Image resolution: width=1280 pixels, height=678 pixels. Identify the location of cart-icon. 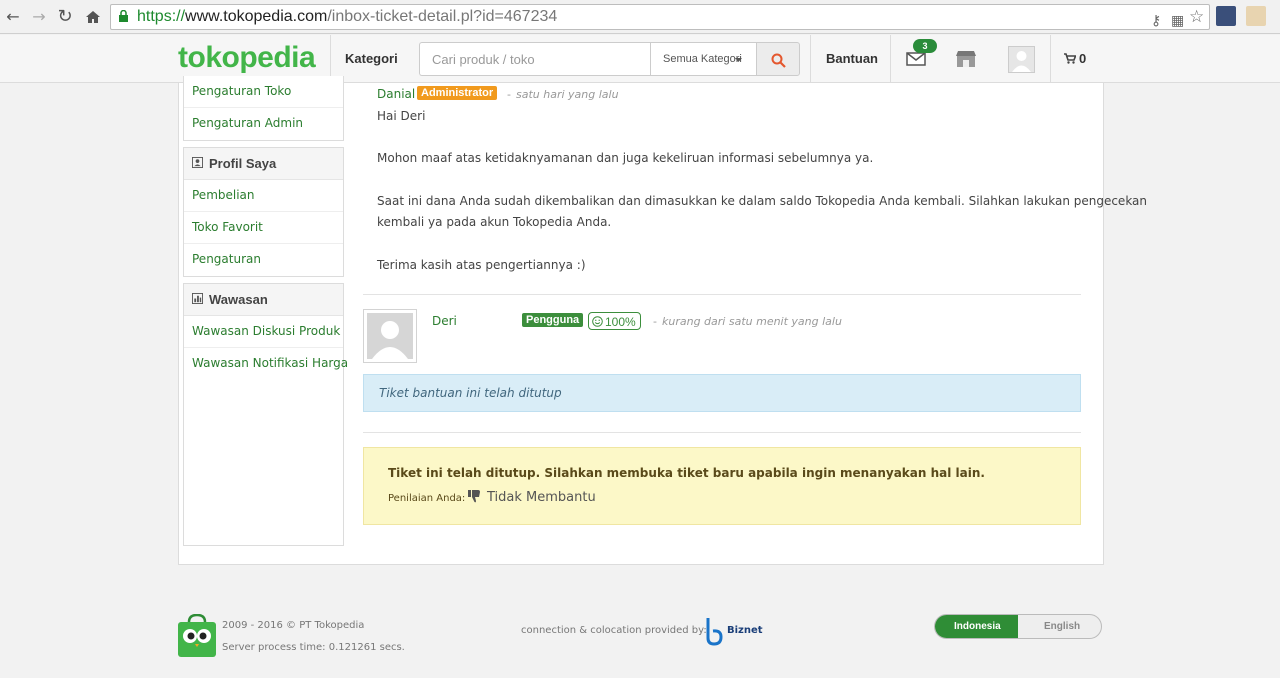
(1070, 58).